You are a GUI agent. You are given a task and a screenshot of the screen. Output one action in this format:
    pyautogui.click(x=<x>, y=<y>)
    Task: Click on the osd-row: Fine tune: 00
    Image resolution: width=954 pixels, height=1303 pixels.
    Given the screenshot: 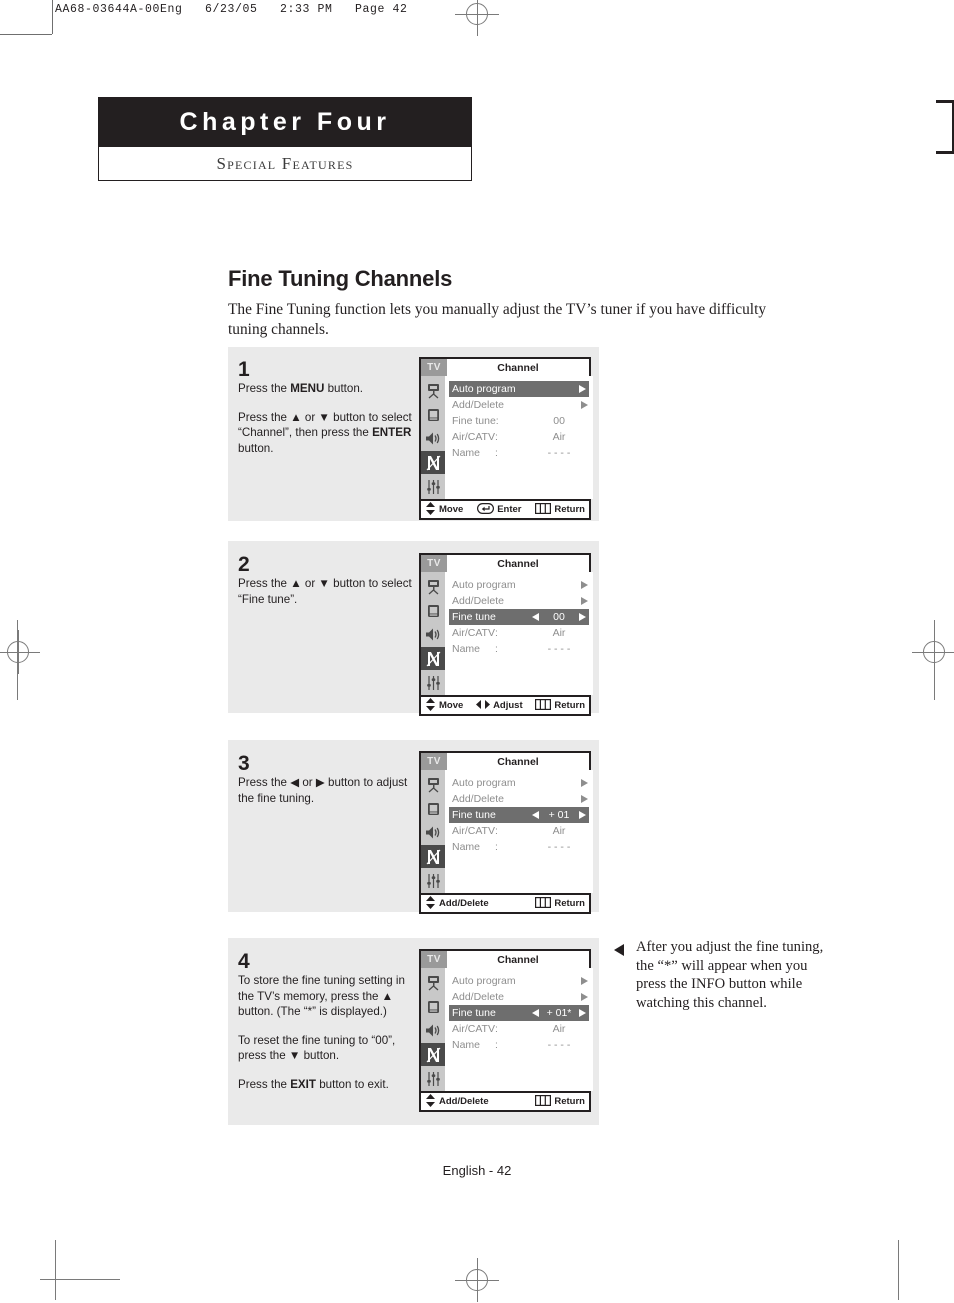 What is the action you would take?
    pyautogui.click(x=519, y=421)
    